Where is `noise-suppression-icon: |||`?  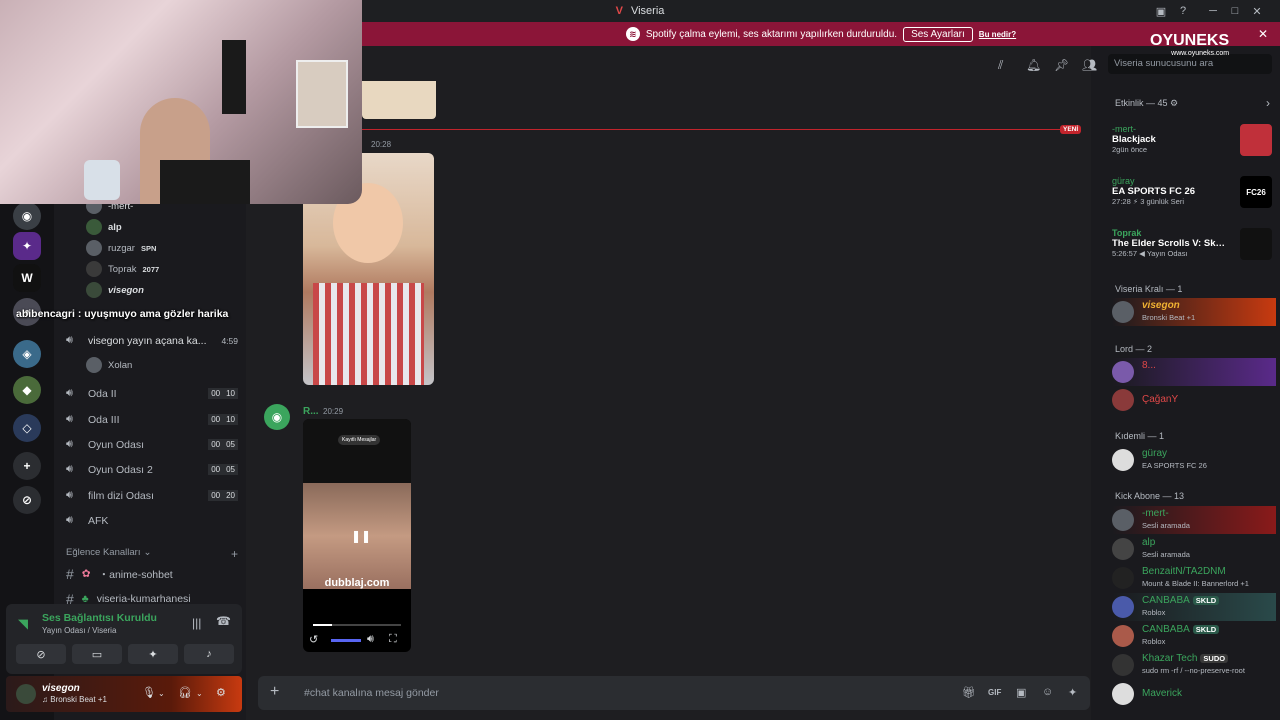
noise-suppression-icon: ||| is located at coordinates (196, 623).